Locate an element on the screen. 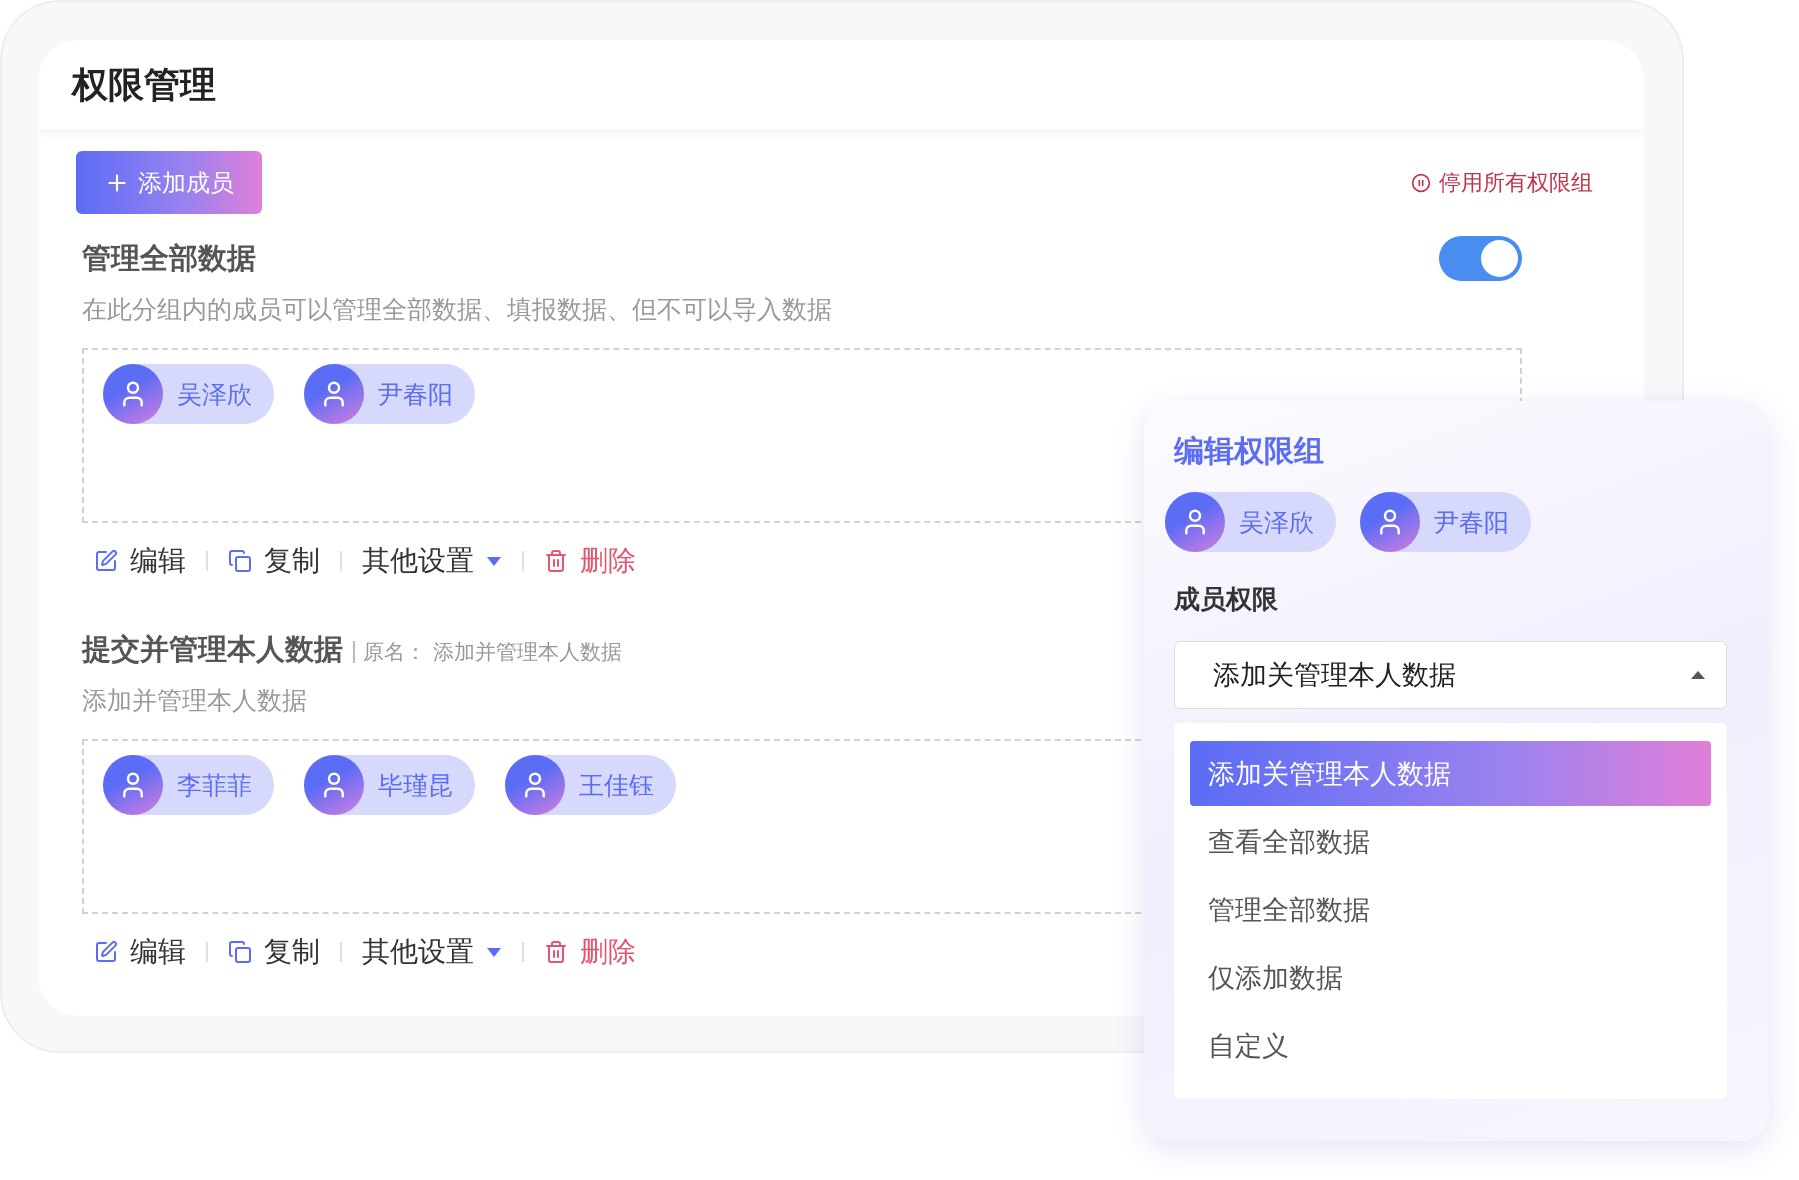 The height and width of the screenshot is (1180, 1799). group-title: 提交并管理本人数据 is located at coordinates (212, 649).